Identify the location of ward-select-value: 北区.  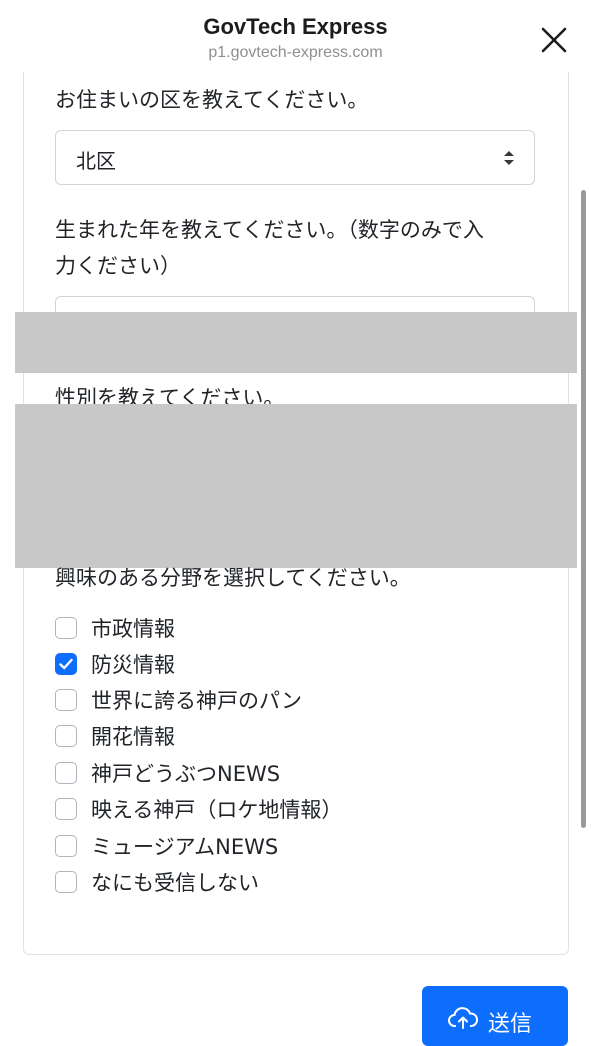
(96, 161).